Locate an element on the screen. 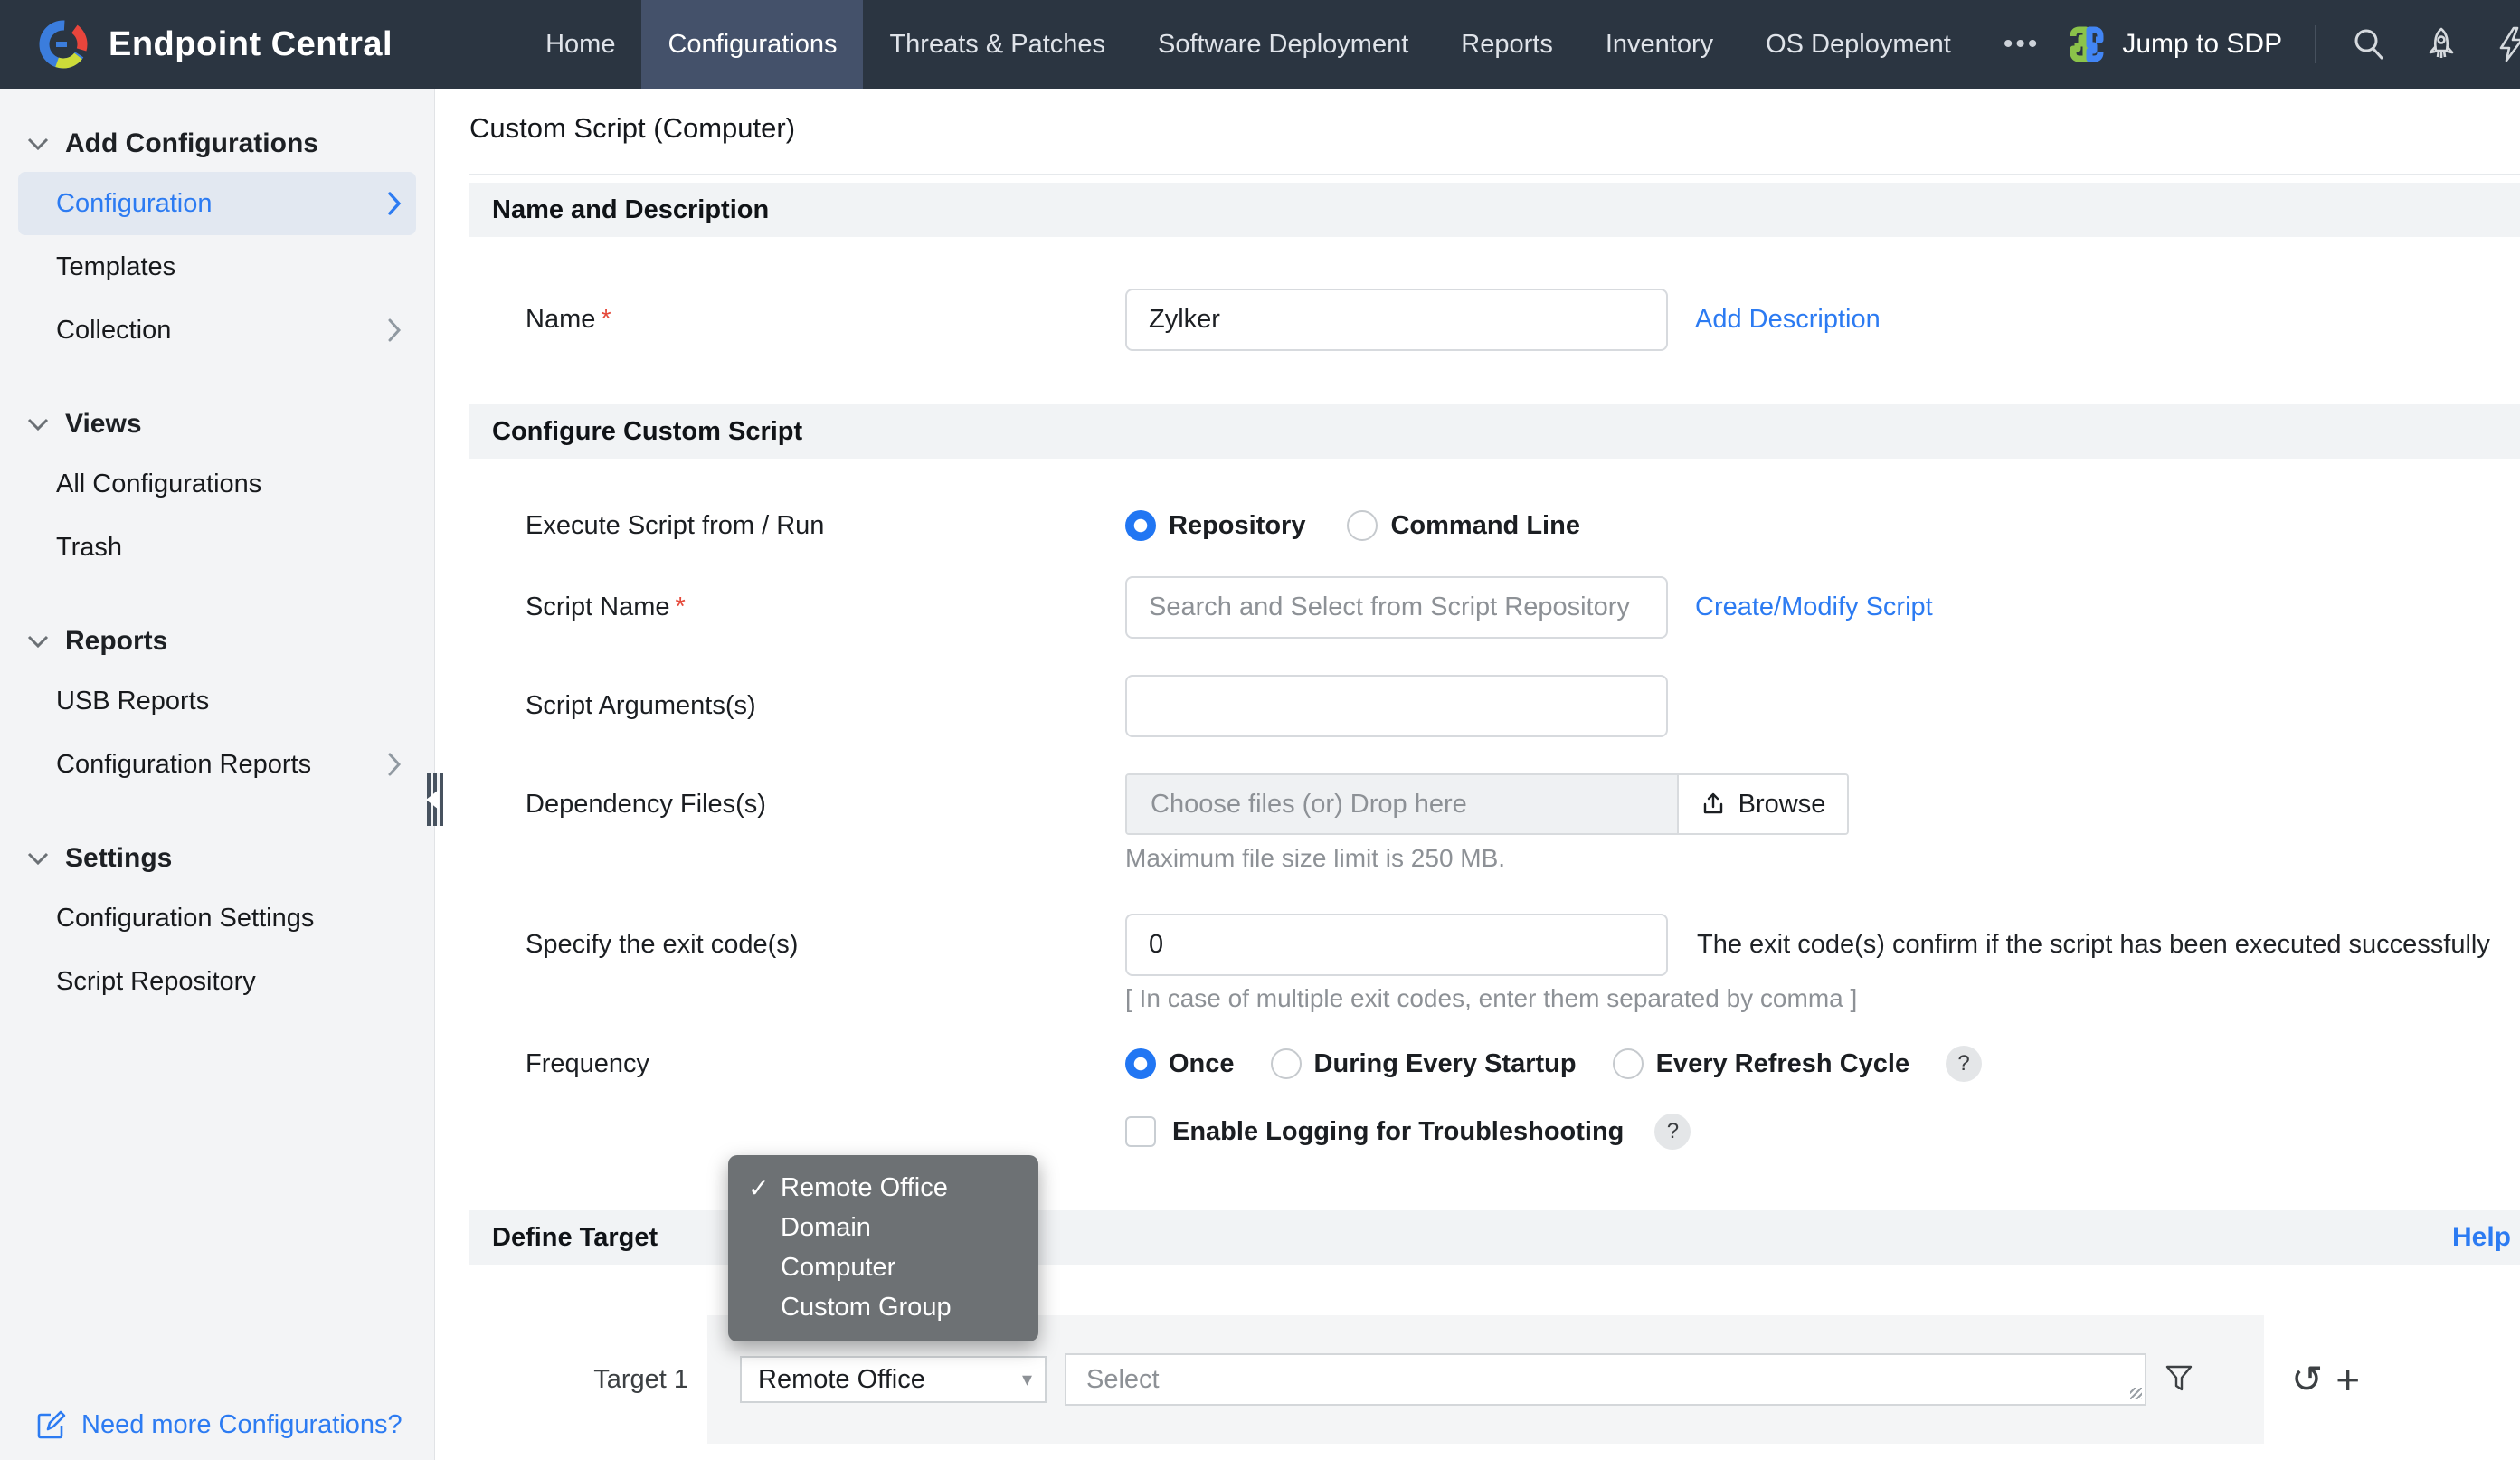 This screenshot has height=1460, width=2520. page-title: Custom Script (Computer) is located at coordinates (632, 128).